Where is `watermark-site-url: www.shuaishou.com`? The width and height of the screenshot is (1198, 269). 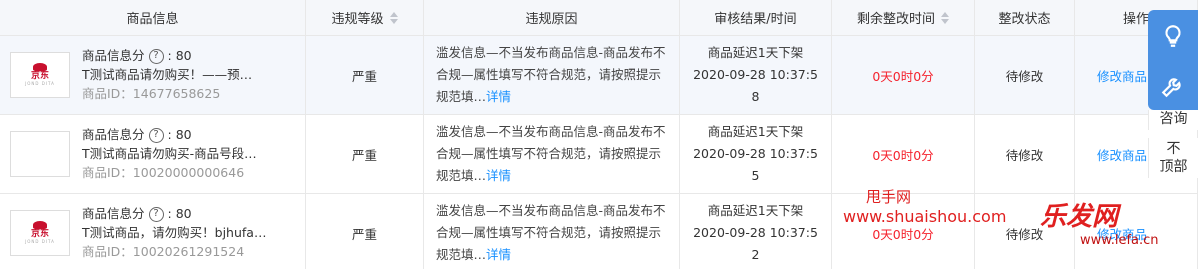 watermark-site-url: www.shuaishou.com is located at coordinates (925, 216).